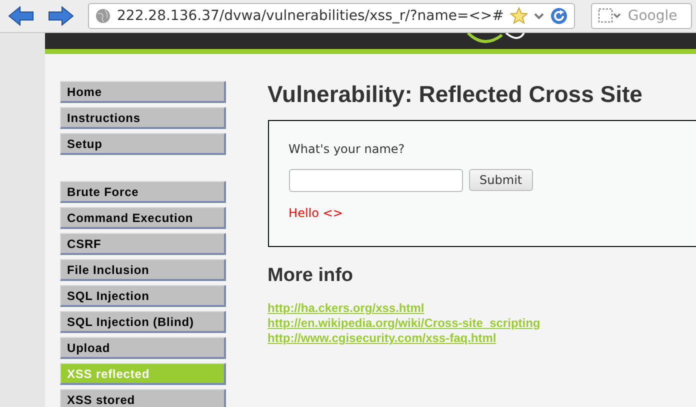 This screenshot has height=407, width=696. Describe the element at coordinates (539, 16) in the screenshot. I see `dropdown-icon` at that location.